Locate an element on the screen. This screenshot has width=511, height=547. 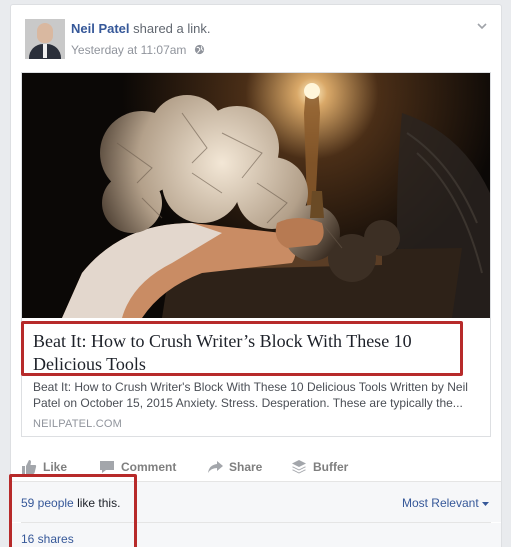
post-action-text: shared a link. is located at coordinates (172, 28).